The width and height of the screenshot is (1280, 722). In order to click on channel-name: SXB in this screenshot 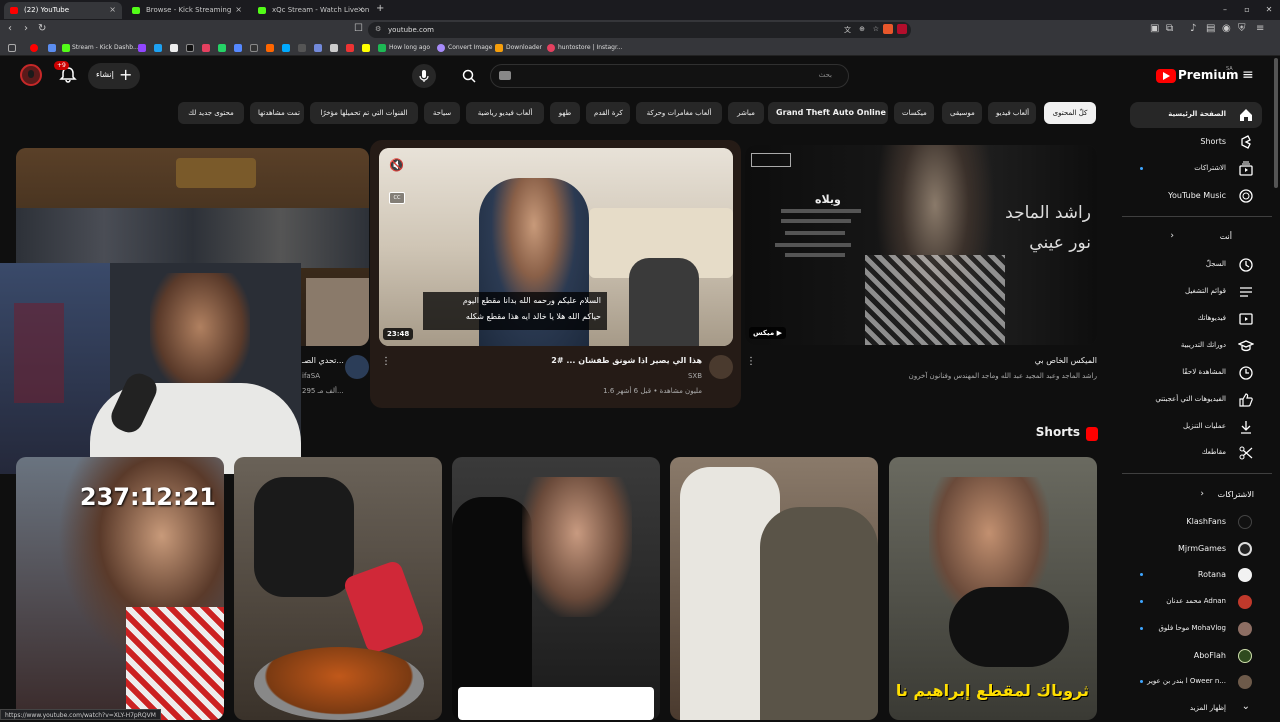, I will do `click(695, 376)`.